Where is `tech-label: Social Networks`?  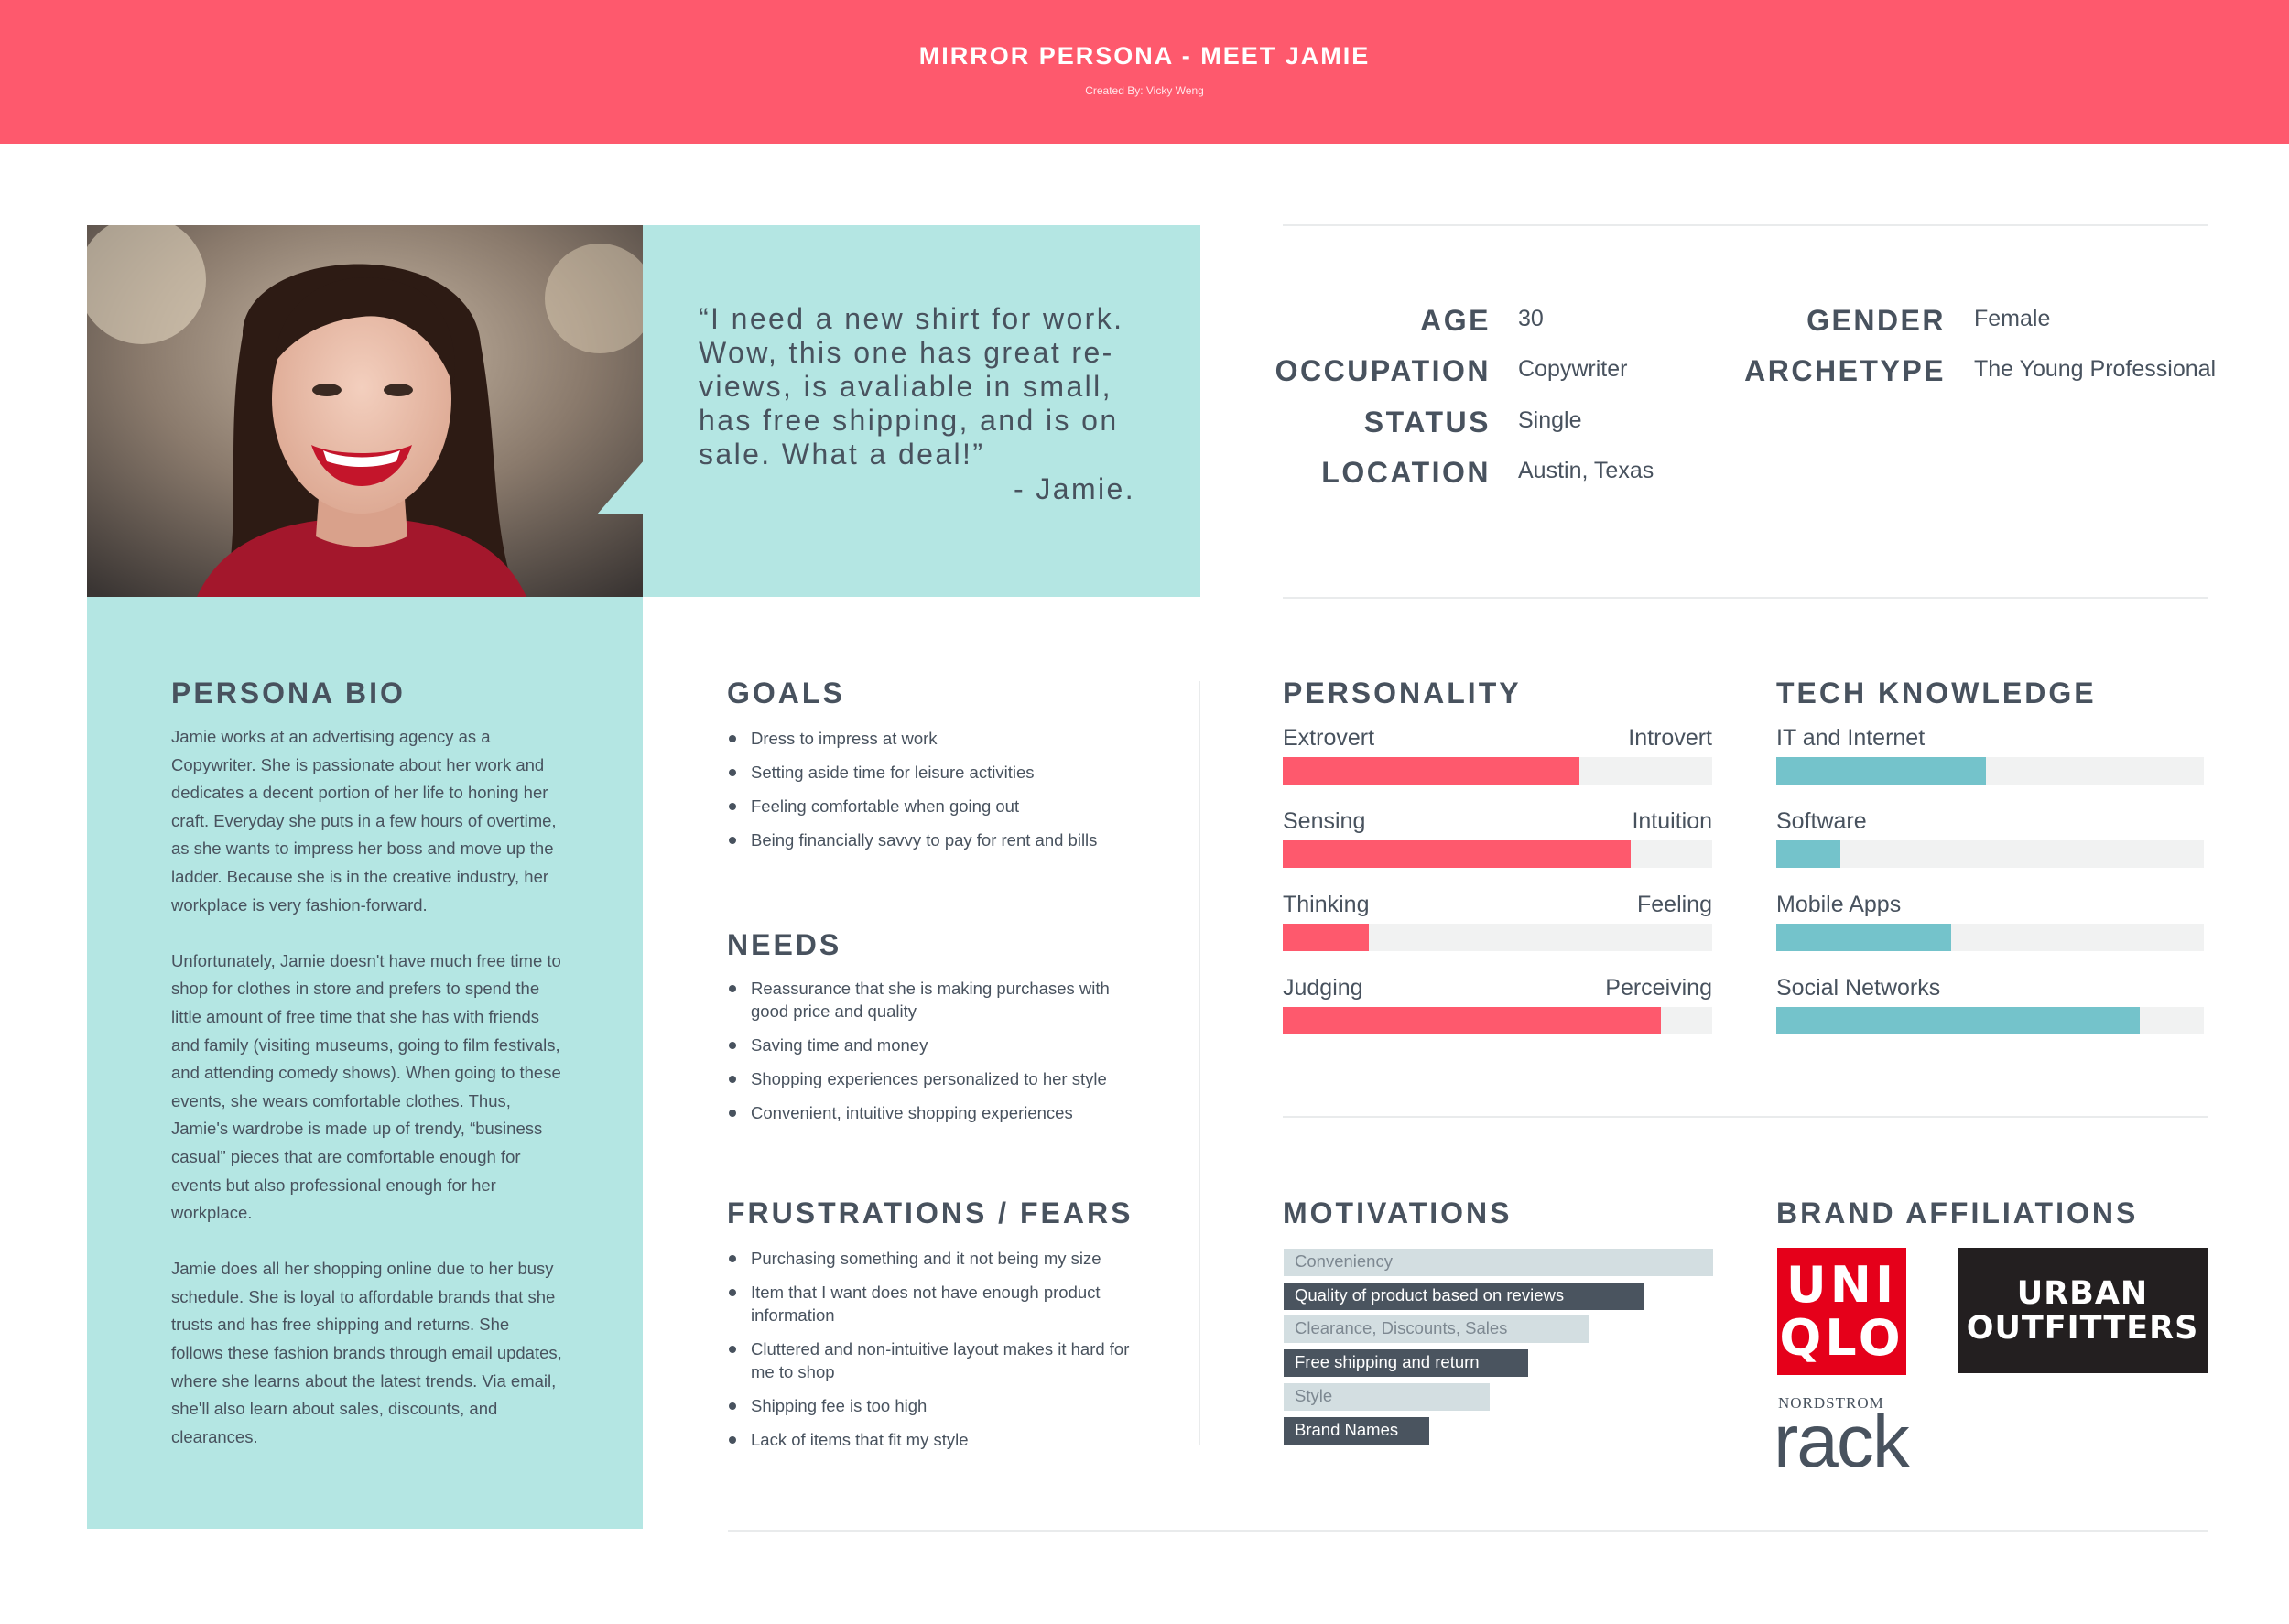
tech-label: Social Networks is located at coordinates (1858, 988).